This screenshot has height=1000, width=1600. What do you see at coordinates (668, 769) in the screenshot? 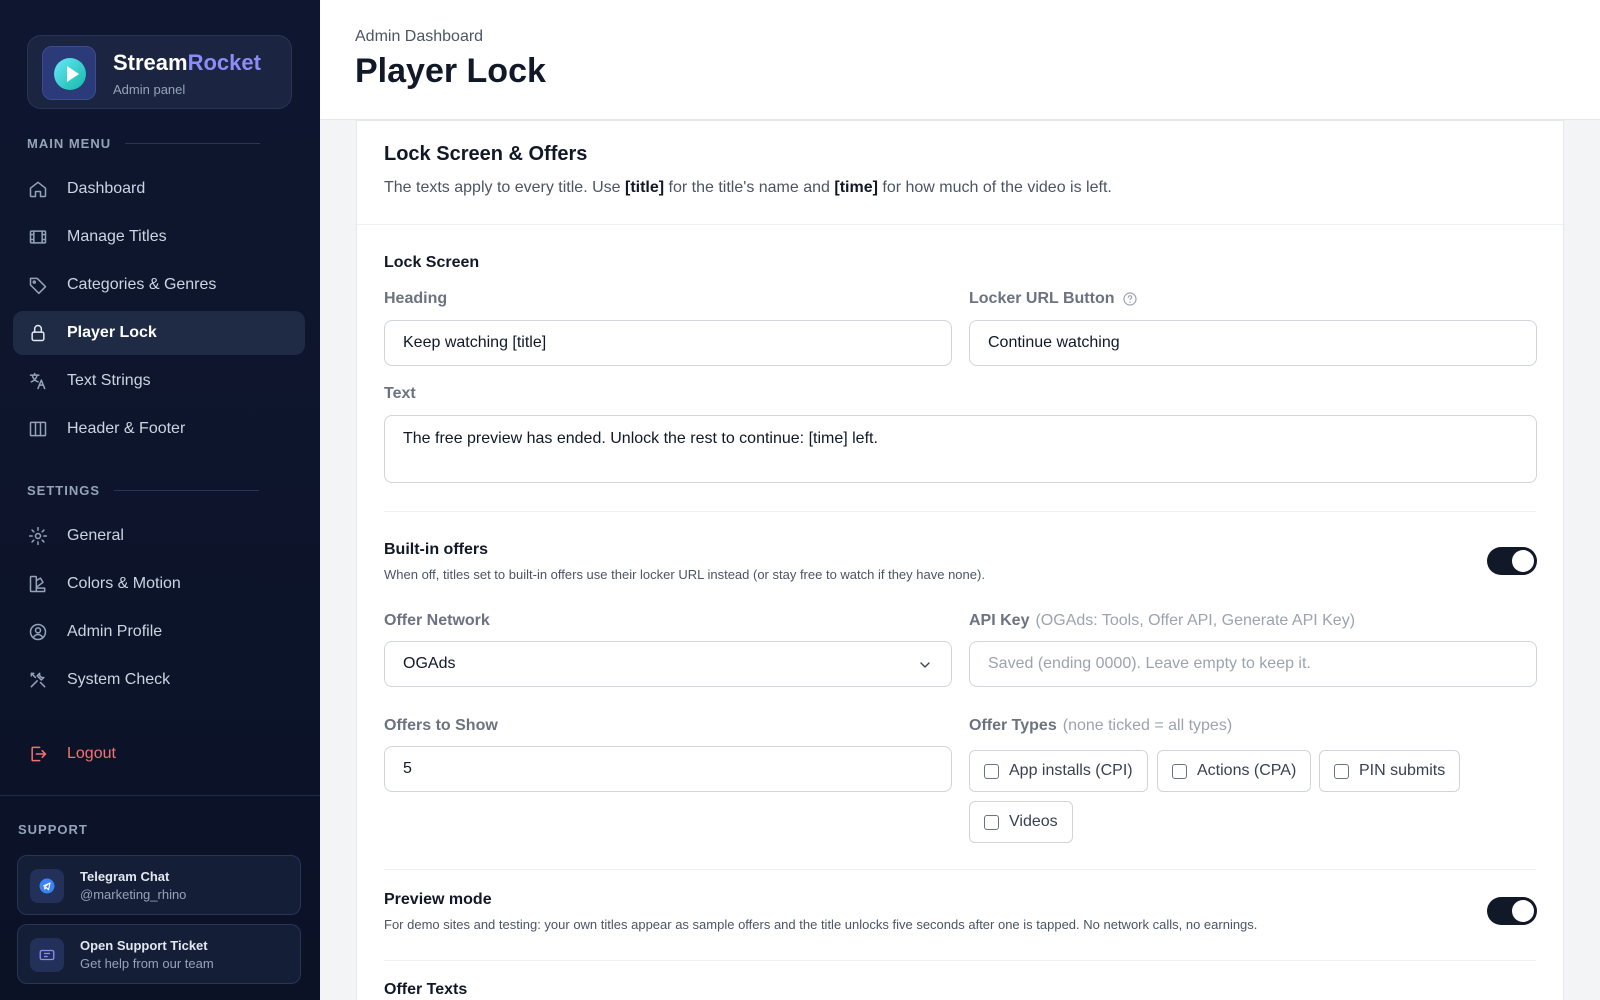
I see `offers-to-show-input: 5` at bounding box center [668, 769].